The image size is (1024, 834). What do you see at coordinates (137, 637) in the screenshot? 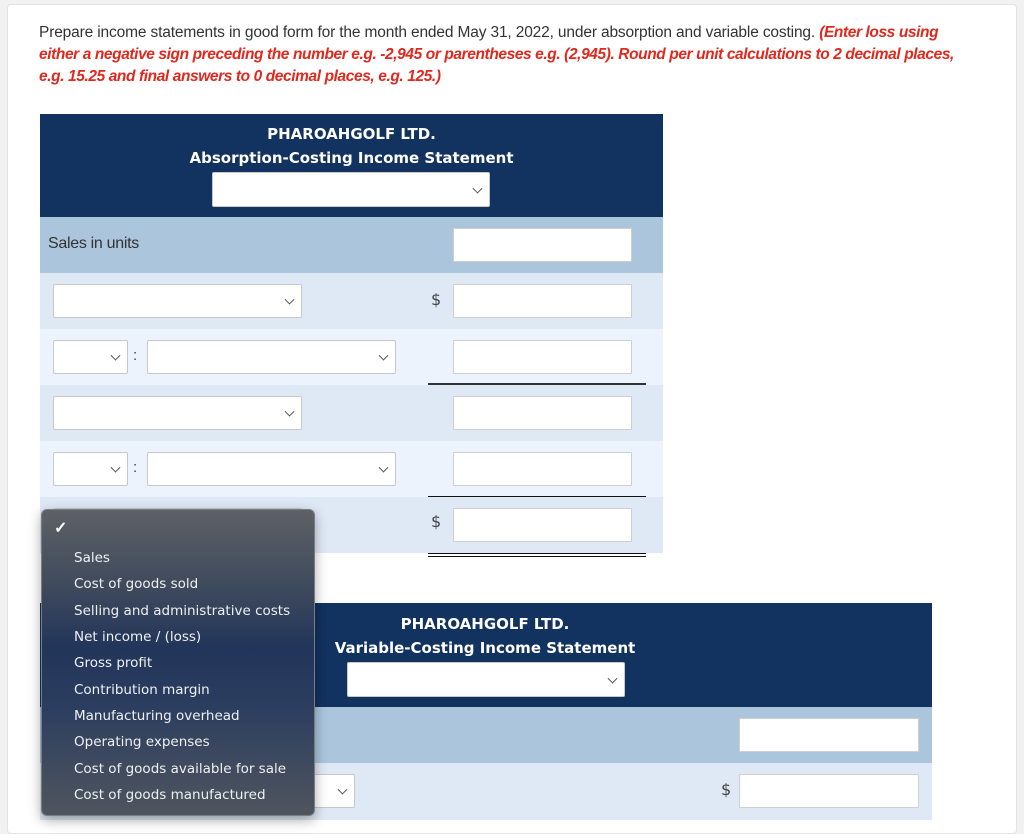
I see `dropdown-option: Net income / (loss)` at bounding box center [137, 637].